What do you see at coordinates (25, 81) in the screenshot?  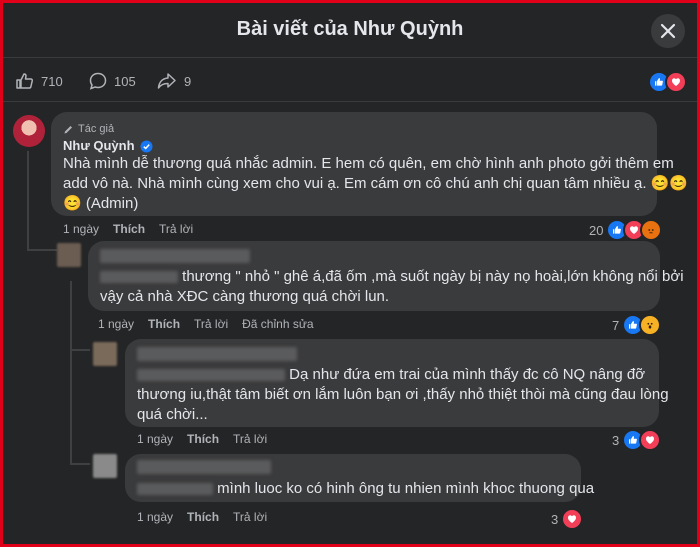 I see `thumbs-up-icon` at bounding box center [25, 81].